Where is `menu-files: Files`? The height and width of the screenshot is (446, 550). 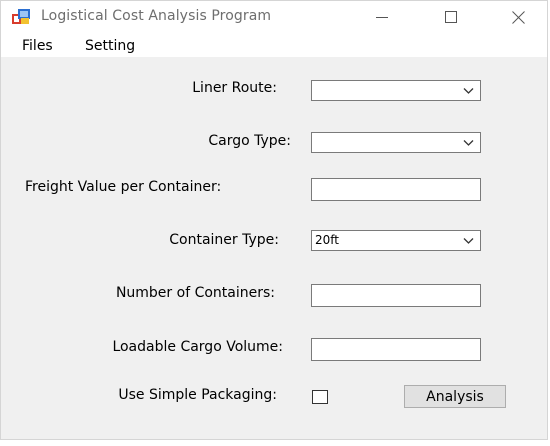 menu-files: Files is located at coordinates (37, 46).